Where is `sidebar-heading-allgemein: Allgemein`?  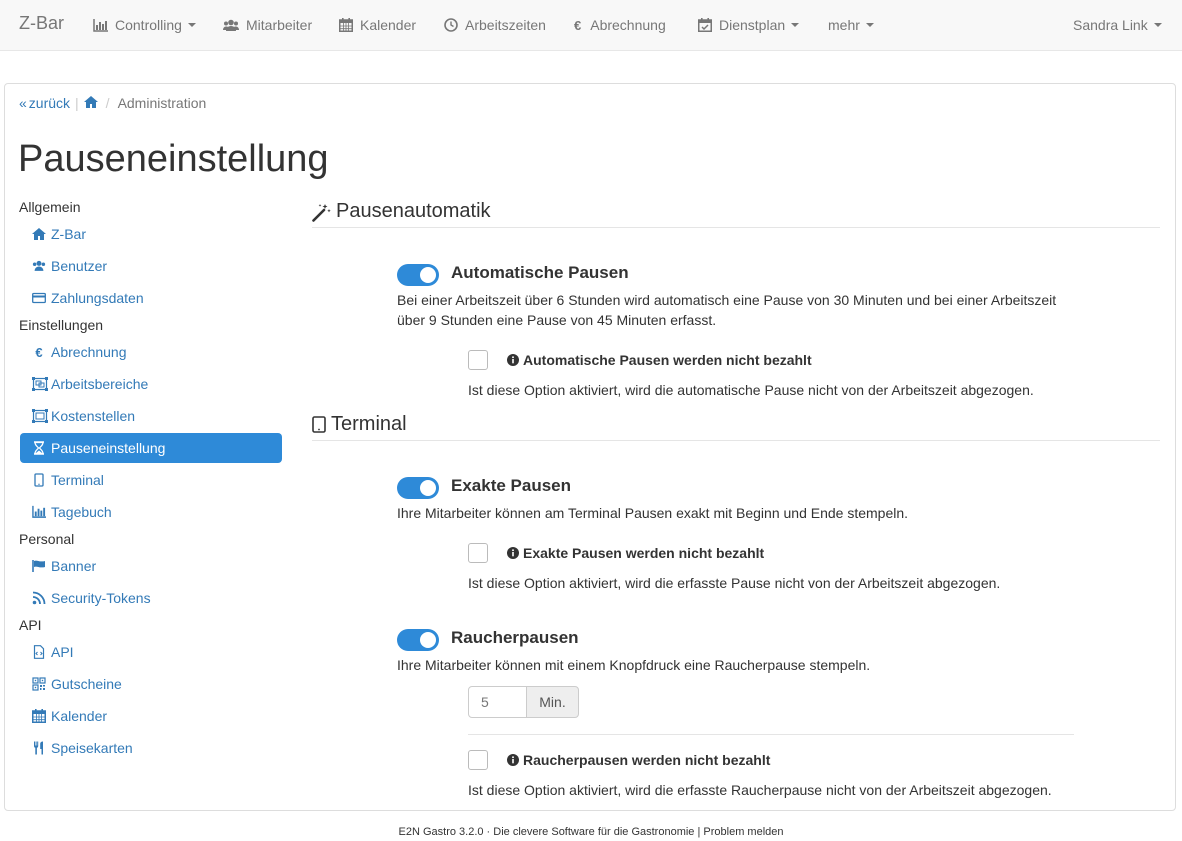 sidebar-heading-allgemein: Allgemein is located at coordinates (50, 207).